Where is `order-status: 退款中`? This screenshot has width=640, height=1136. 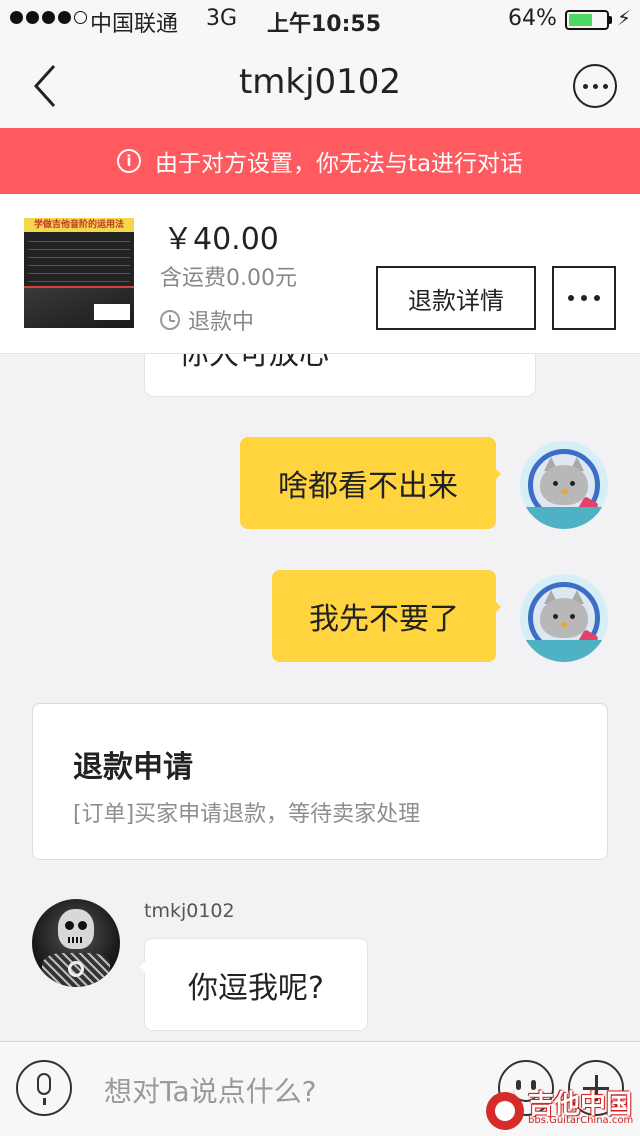
order-status: 退款中 is located at coordinates (207, 320).